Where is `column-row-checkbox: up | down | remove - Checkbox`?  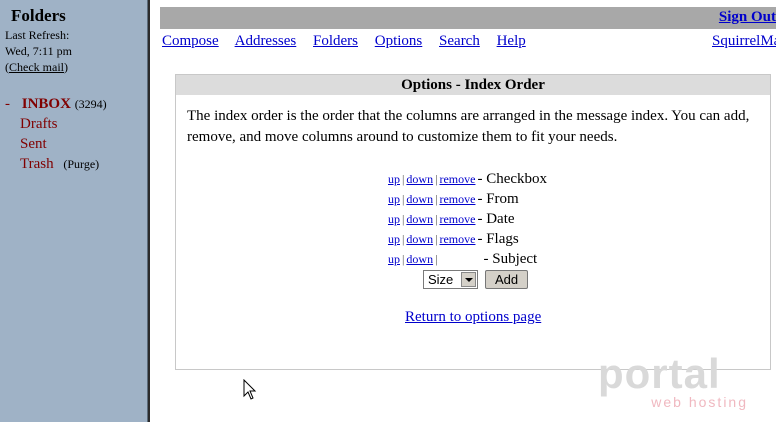 column-row-checkbox: up | down | remove - Checkbox is located at coordinates (467, 179).